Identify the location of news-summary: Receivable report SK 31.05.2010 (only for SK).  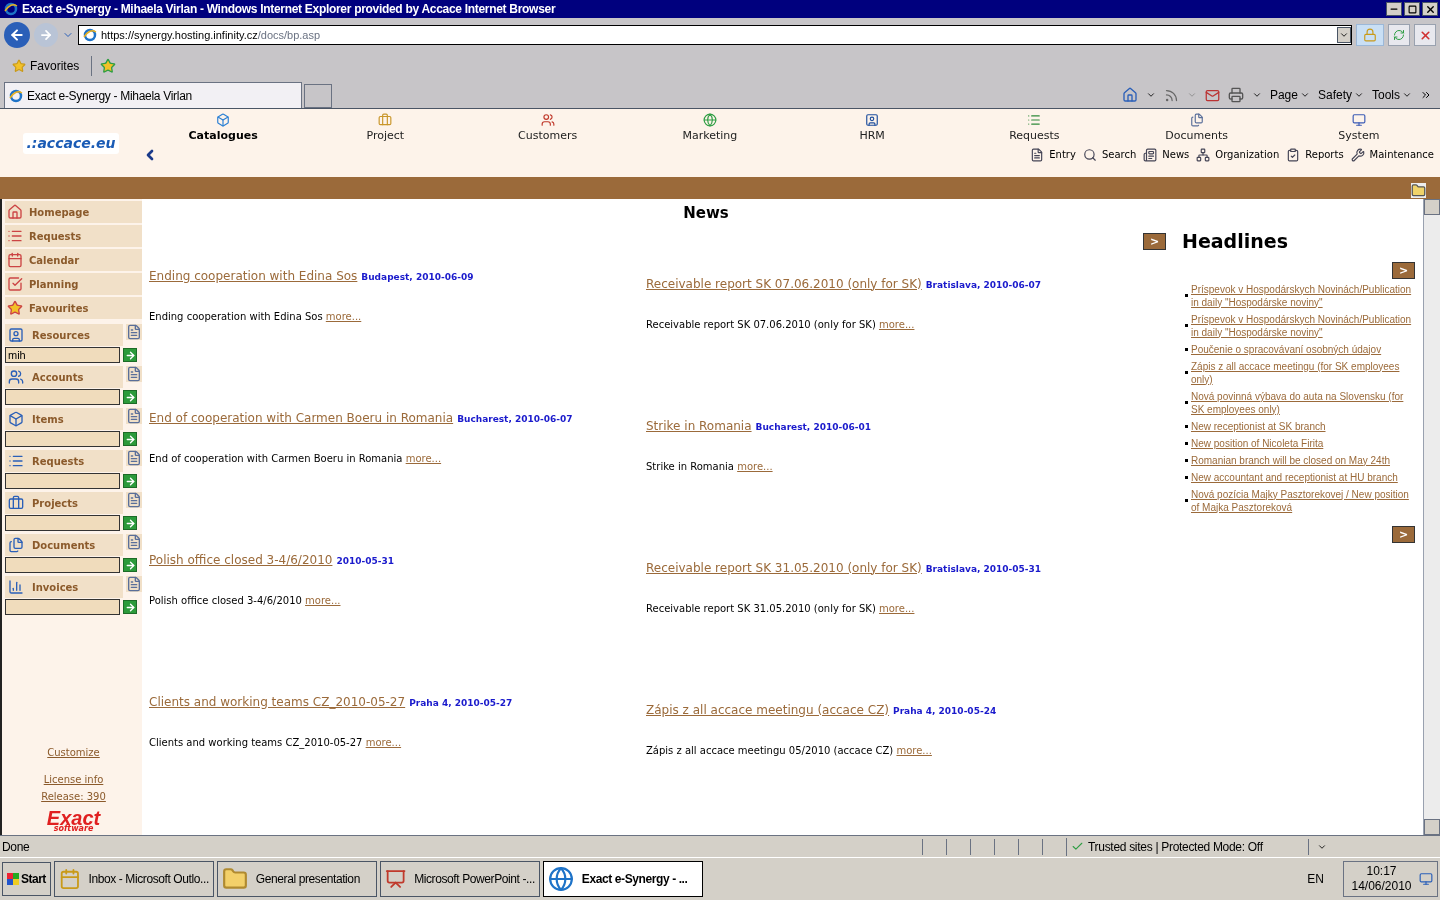
(761, 608).